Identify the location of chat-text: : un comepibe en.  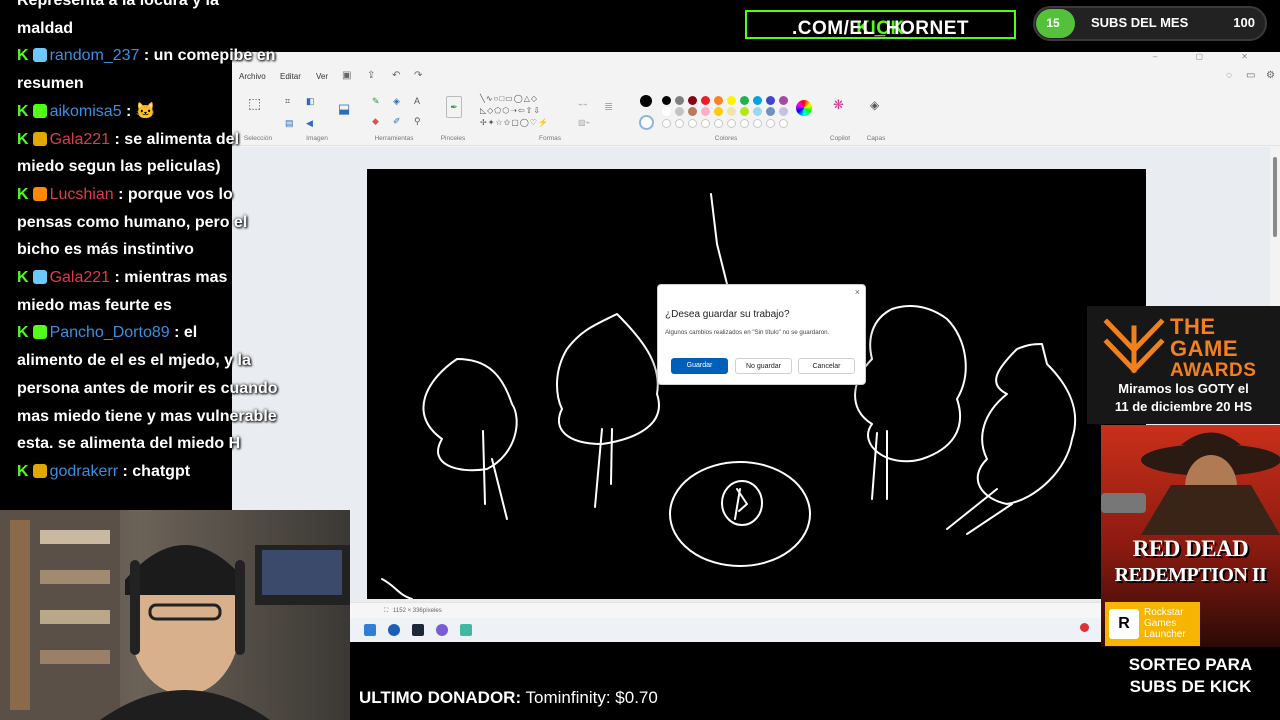
(209, 56).